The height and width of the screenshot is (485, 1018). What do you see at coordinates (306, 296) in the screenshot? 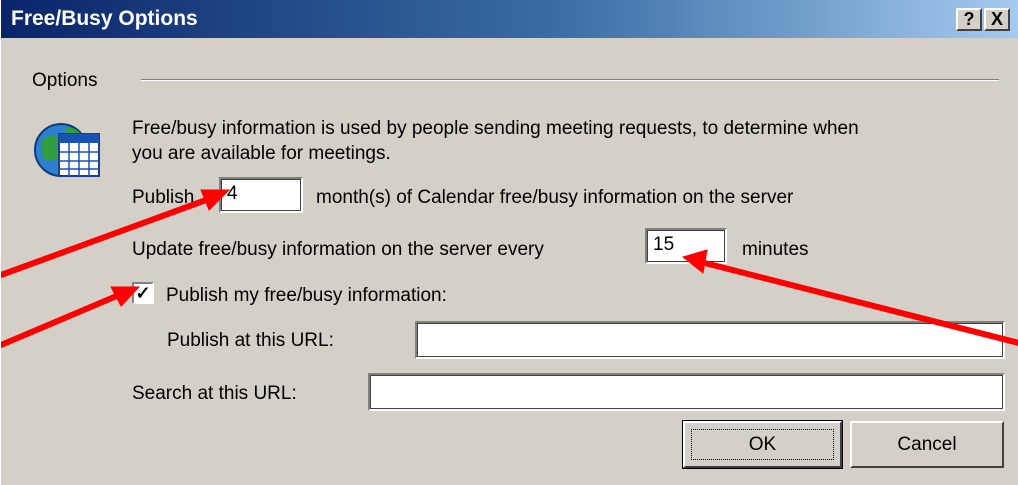
I see `publish-checkbox-label: Publish my free/busy information:` at bounding box center [306, 296].